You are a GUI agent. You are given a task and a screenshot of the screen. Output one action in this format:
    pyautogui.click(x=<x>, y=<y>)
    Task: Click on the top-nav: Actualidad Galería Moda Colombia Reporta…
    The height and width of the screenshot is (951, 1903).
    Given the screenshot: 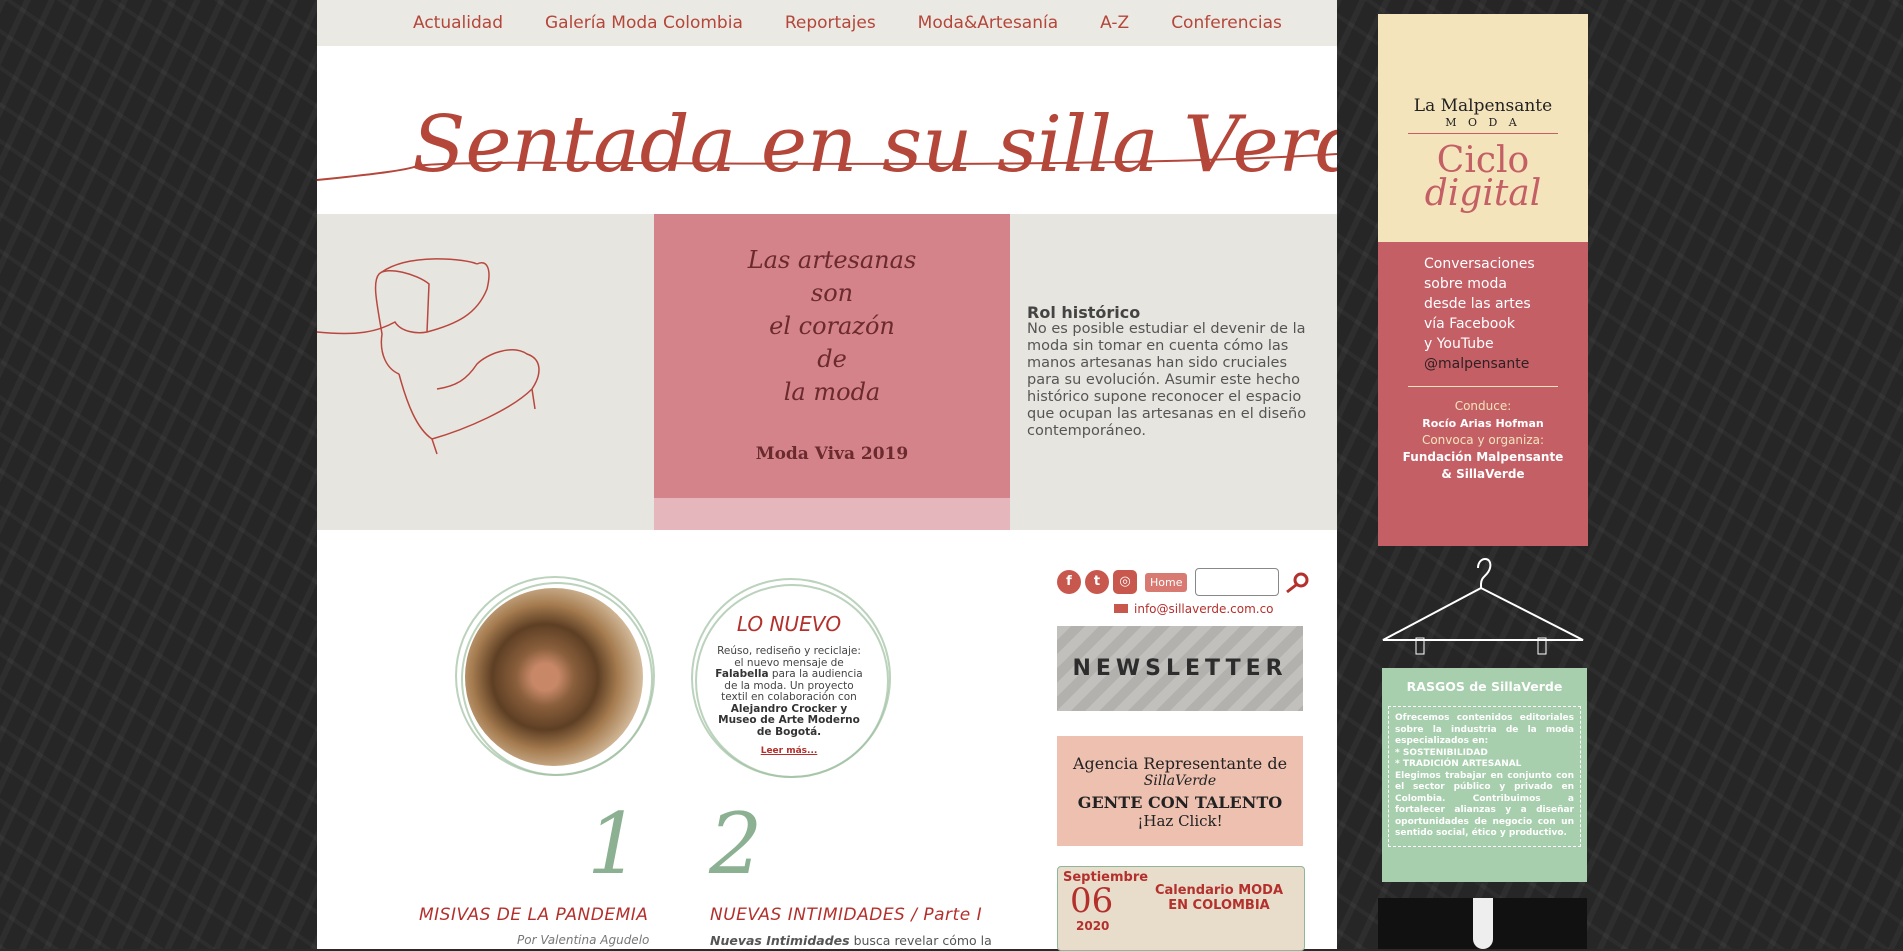 What is the action you would take?
    pyautogui.click(x=827, y=23)
    